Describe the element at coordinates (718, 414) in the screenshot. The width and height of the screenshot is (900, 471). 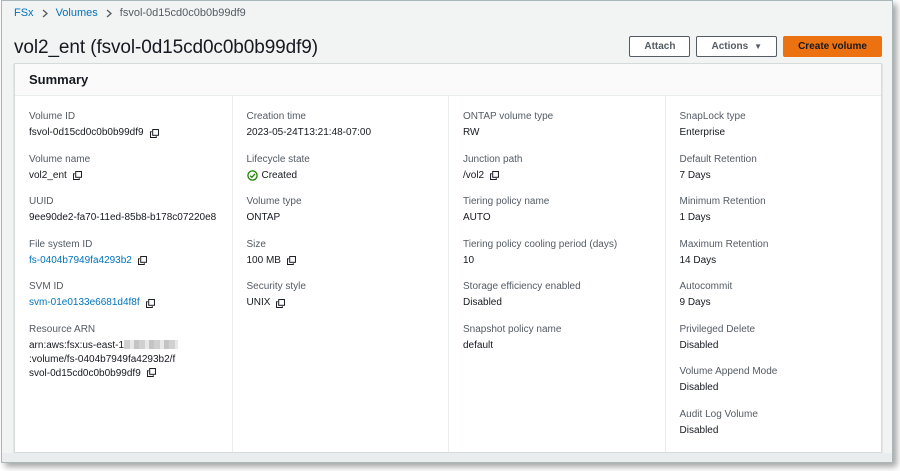
I see `field-label: Audit Log Volume` at that location.